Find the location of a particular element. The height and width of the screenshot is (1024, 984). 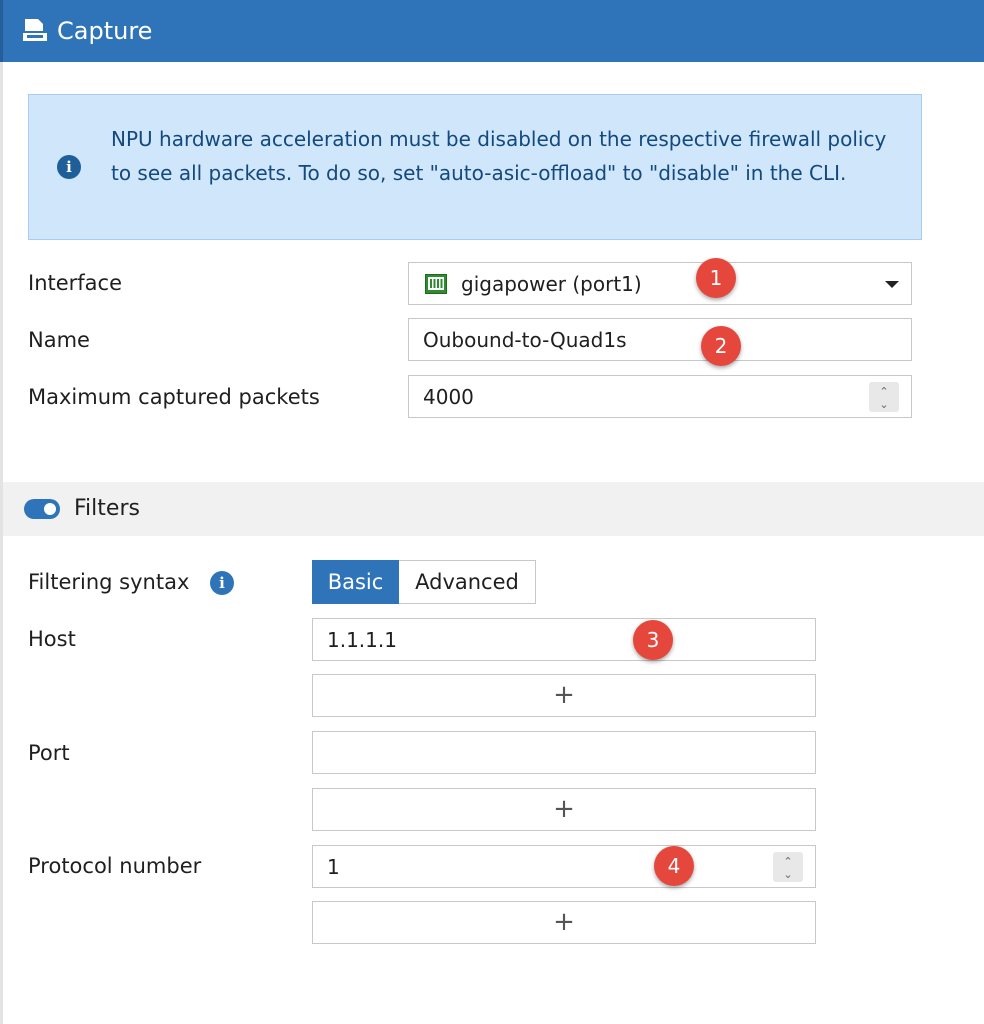

name-input: Oubound-to-Quad1s is located at coordinates (660, 339).